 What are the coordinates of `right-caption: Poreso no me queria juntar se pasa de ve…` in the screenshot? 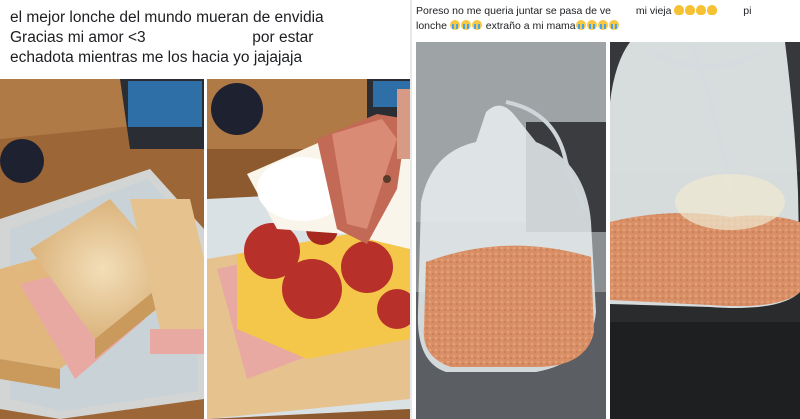 It's located at (608, 19).